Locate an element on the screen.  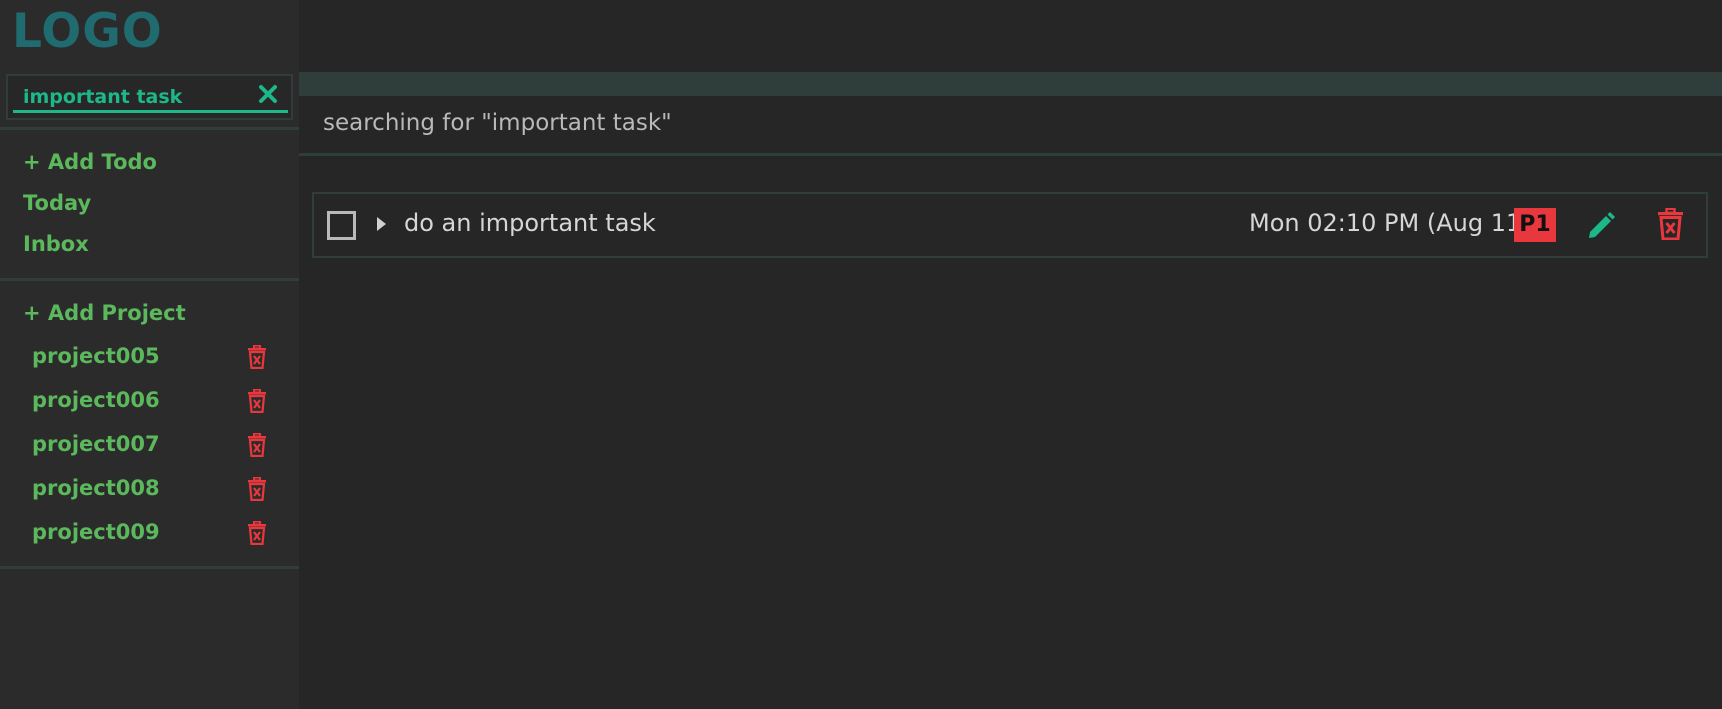
sidebar-item-project: project009 is located at coordinates (152, 534).